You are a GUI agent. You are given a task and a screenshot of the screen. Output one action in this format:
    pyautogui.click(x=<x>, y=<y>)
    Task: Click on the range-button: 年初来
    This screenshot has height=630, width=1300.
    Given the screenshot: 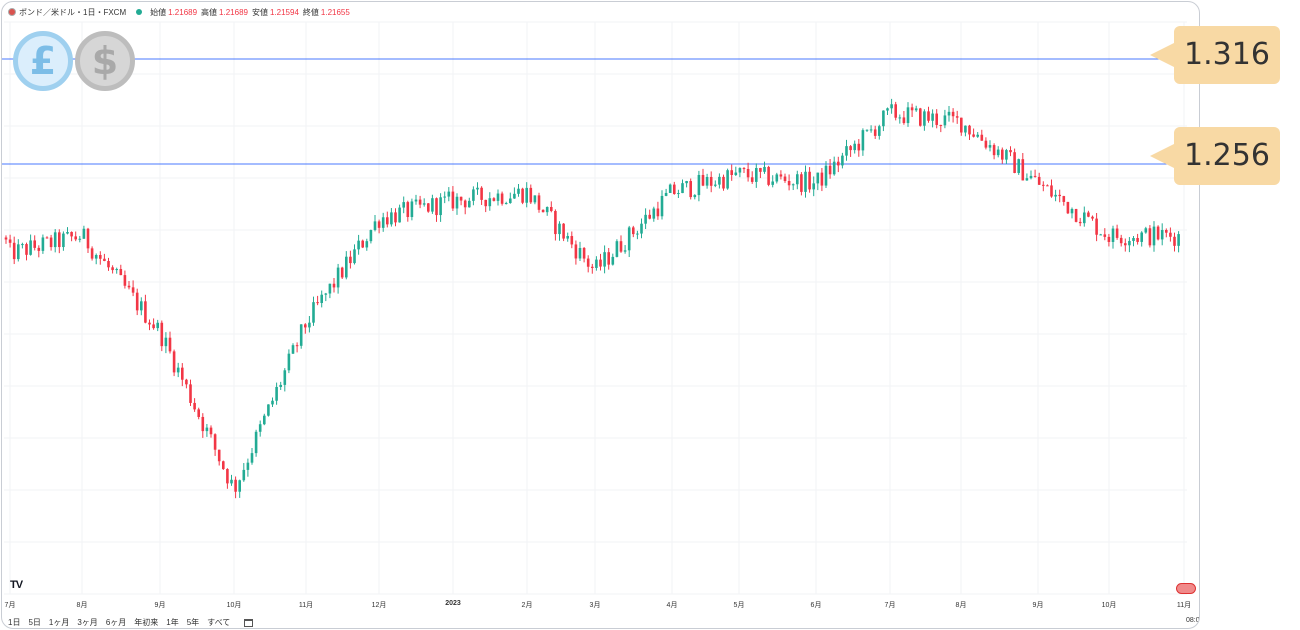 What is the action you would take?
    pyautogui.click(x=146, y=622)
    